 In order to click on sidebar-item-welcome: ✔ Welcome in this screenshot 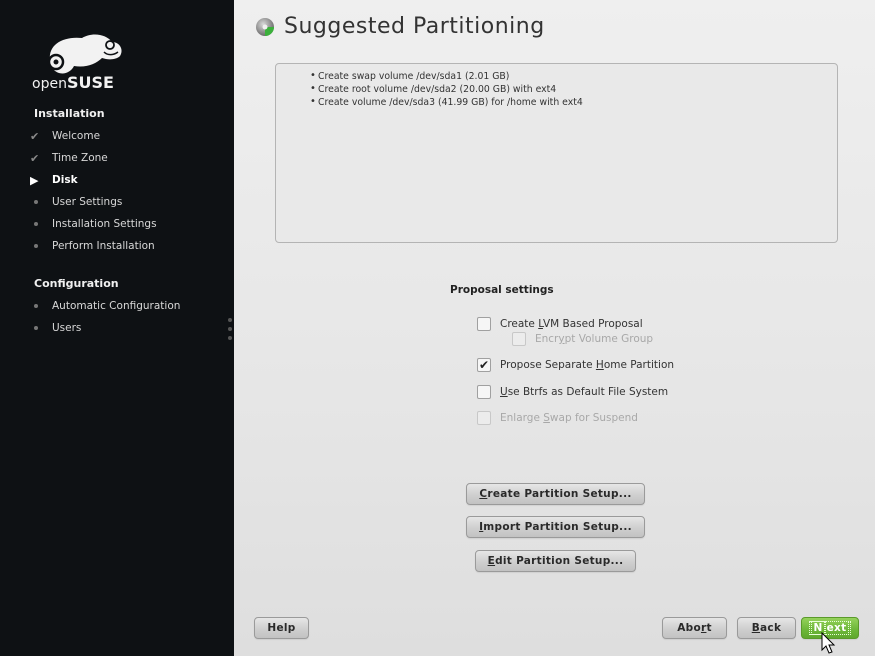, I will do `click(125, 136)`.